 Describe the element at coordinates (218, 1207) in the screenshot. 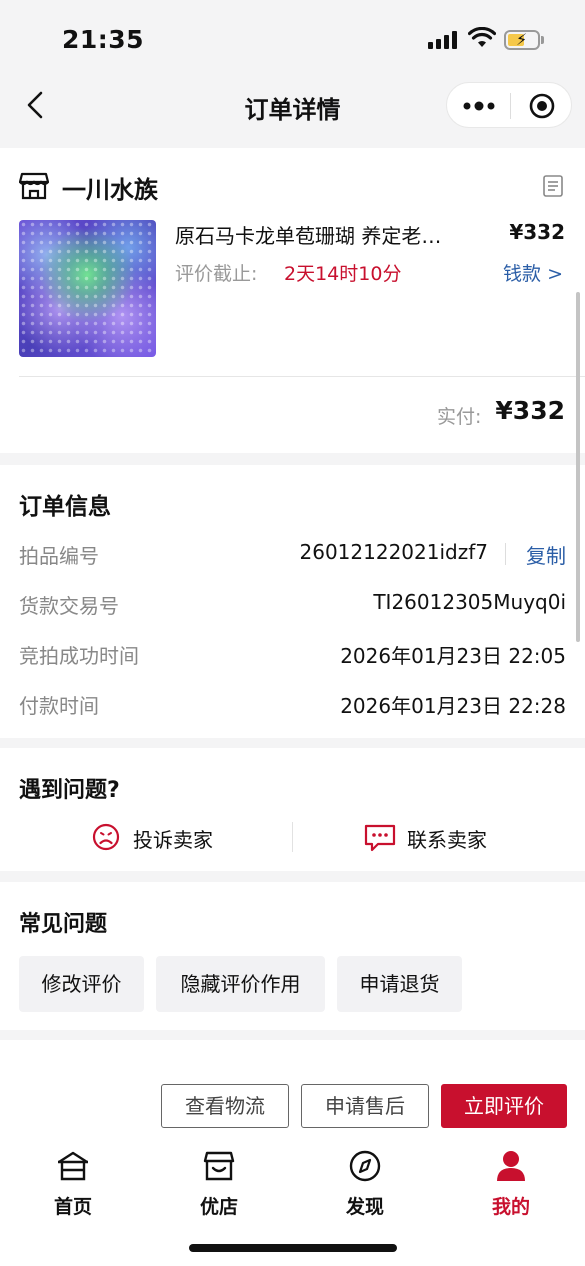

I see `tab-label: 优店` at that location.